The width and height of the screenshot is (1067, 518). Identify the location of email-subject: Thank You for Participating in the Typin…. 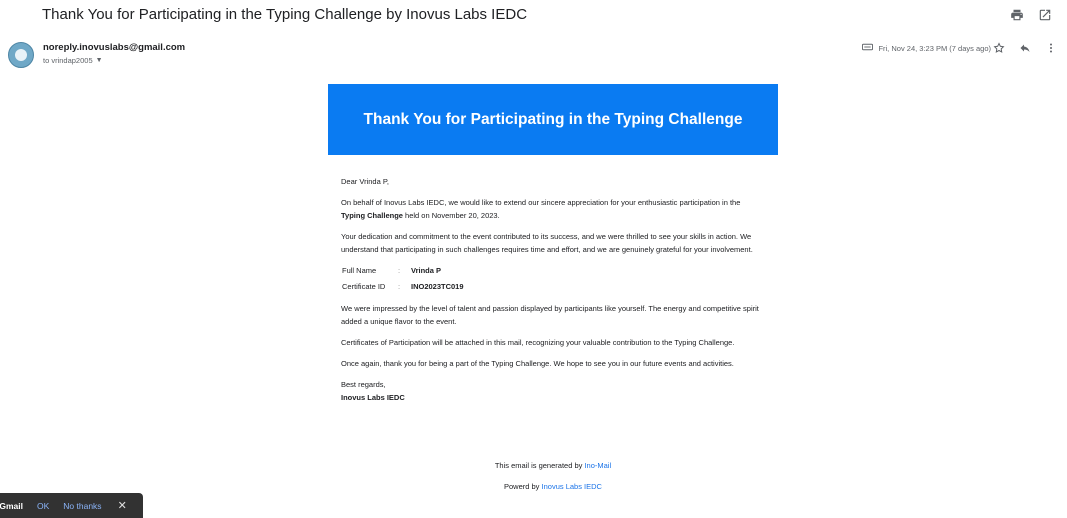
(285, 14).